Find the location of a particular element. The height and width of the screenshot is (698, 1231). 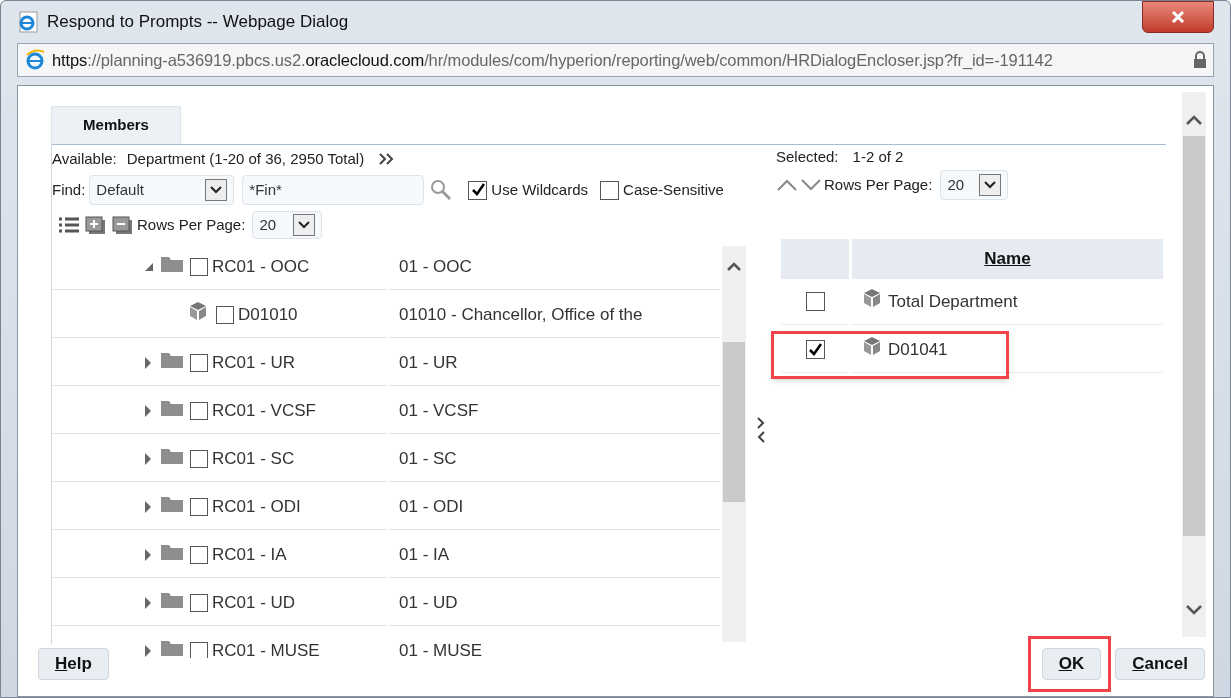

chevron-right-icon is located at coordinates (761, 423).